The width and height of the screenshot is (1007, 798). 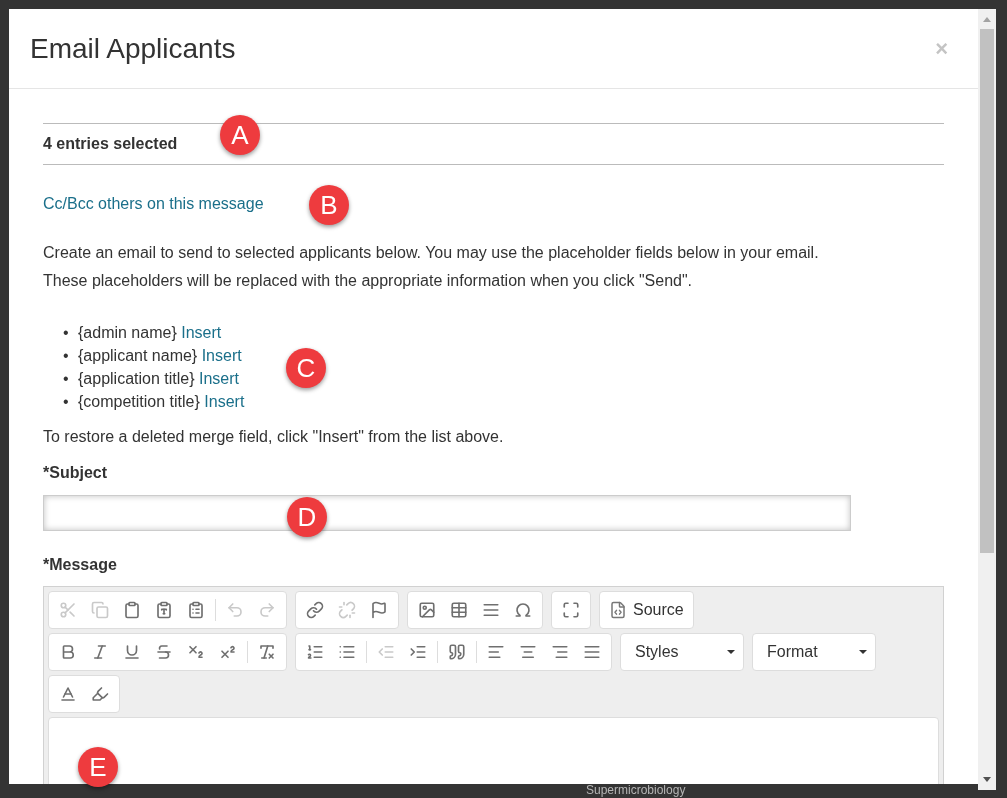 I want to click on superscript-icon, so click(x=228, y=652).